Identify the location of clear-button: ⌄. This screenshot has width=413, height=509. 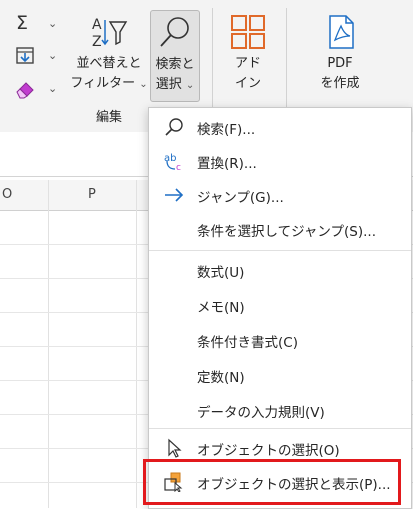
(36, 89).